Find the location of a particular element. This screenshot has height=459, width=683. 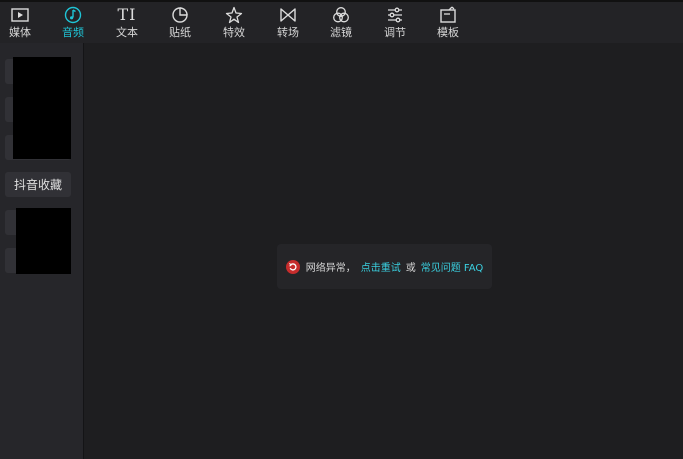

faq-link: 常见问题 FAQ is located at coordinates (452, 266).